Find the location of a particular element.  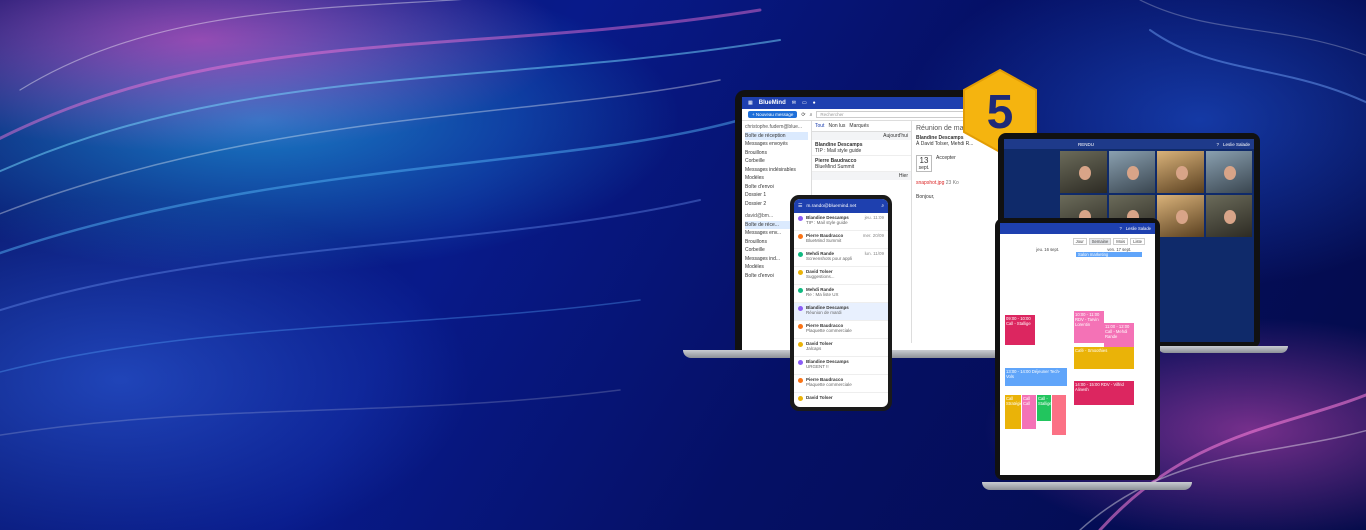

phone-message-subject: Re : Ma liste UX is located at coordinates (822, 294).